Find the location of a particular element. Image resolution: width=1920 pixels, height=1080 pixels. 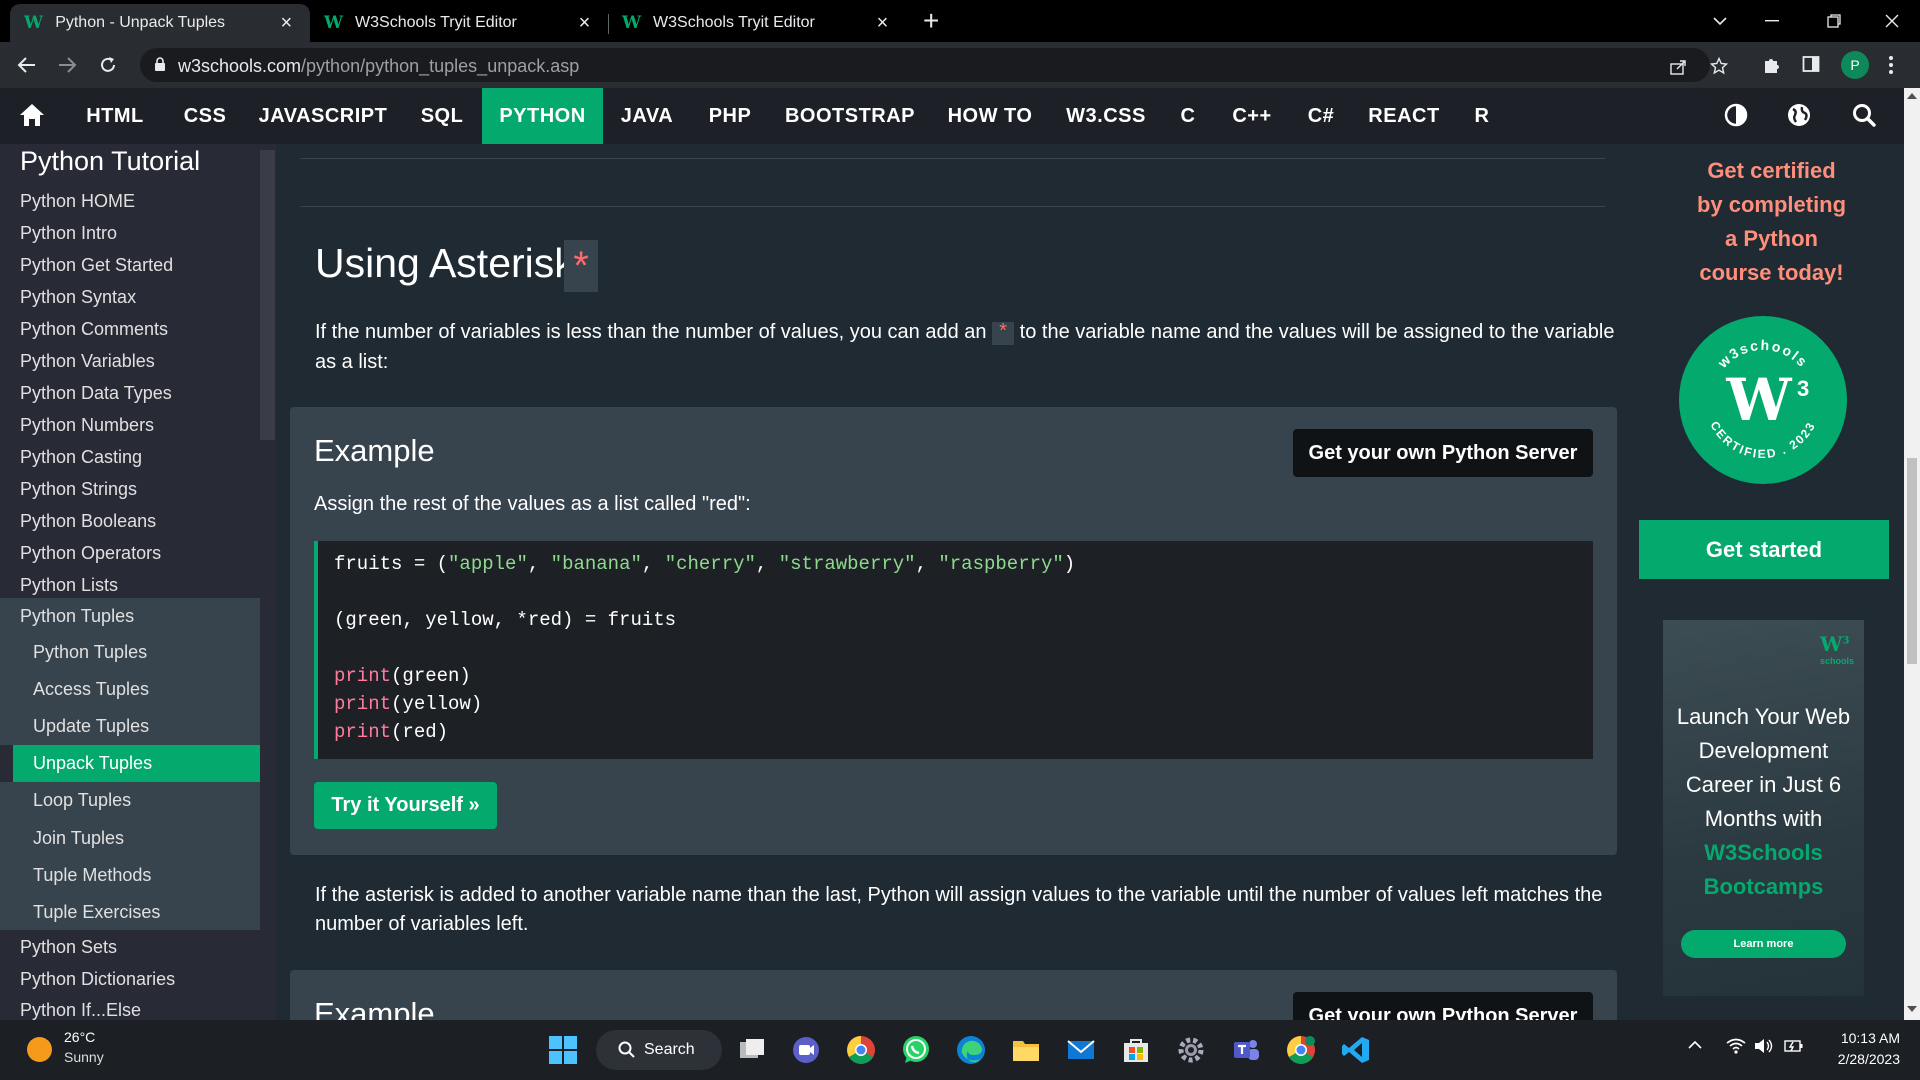

battery-icon is located at coordinates (1794, 1046).